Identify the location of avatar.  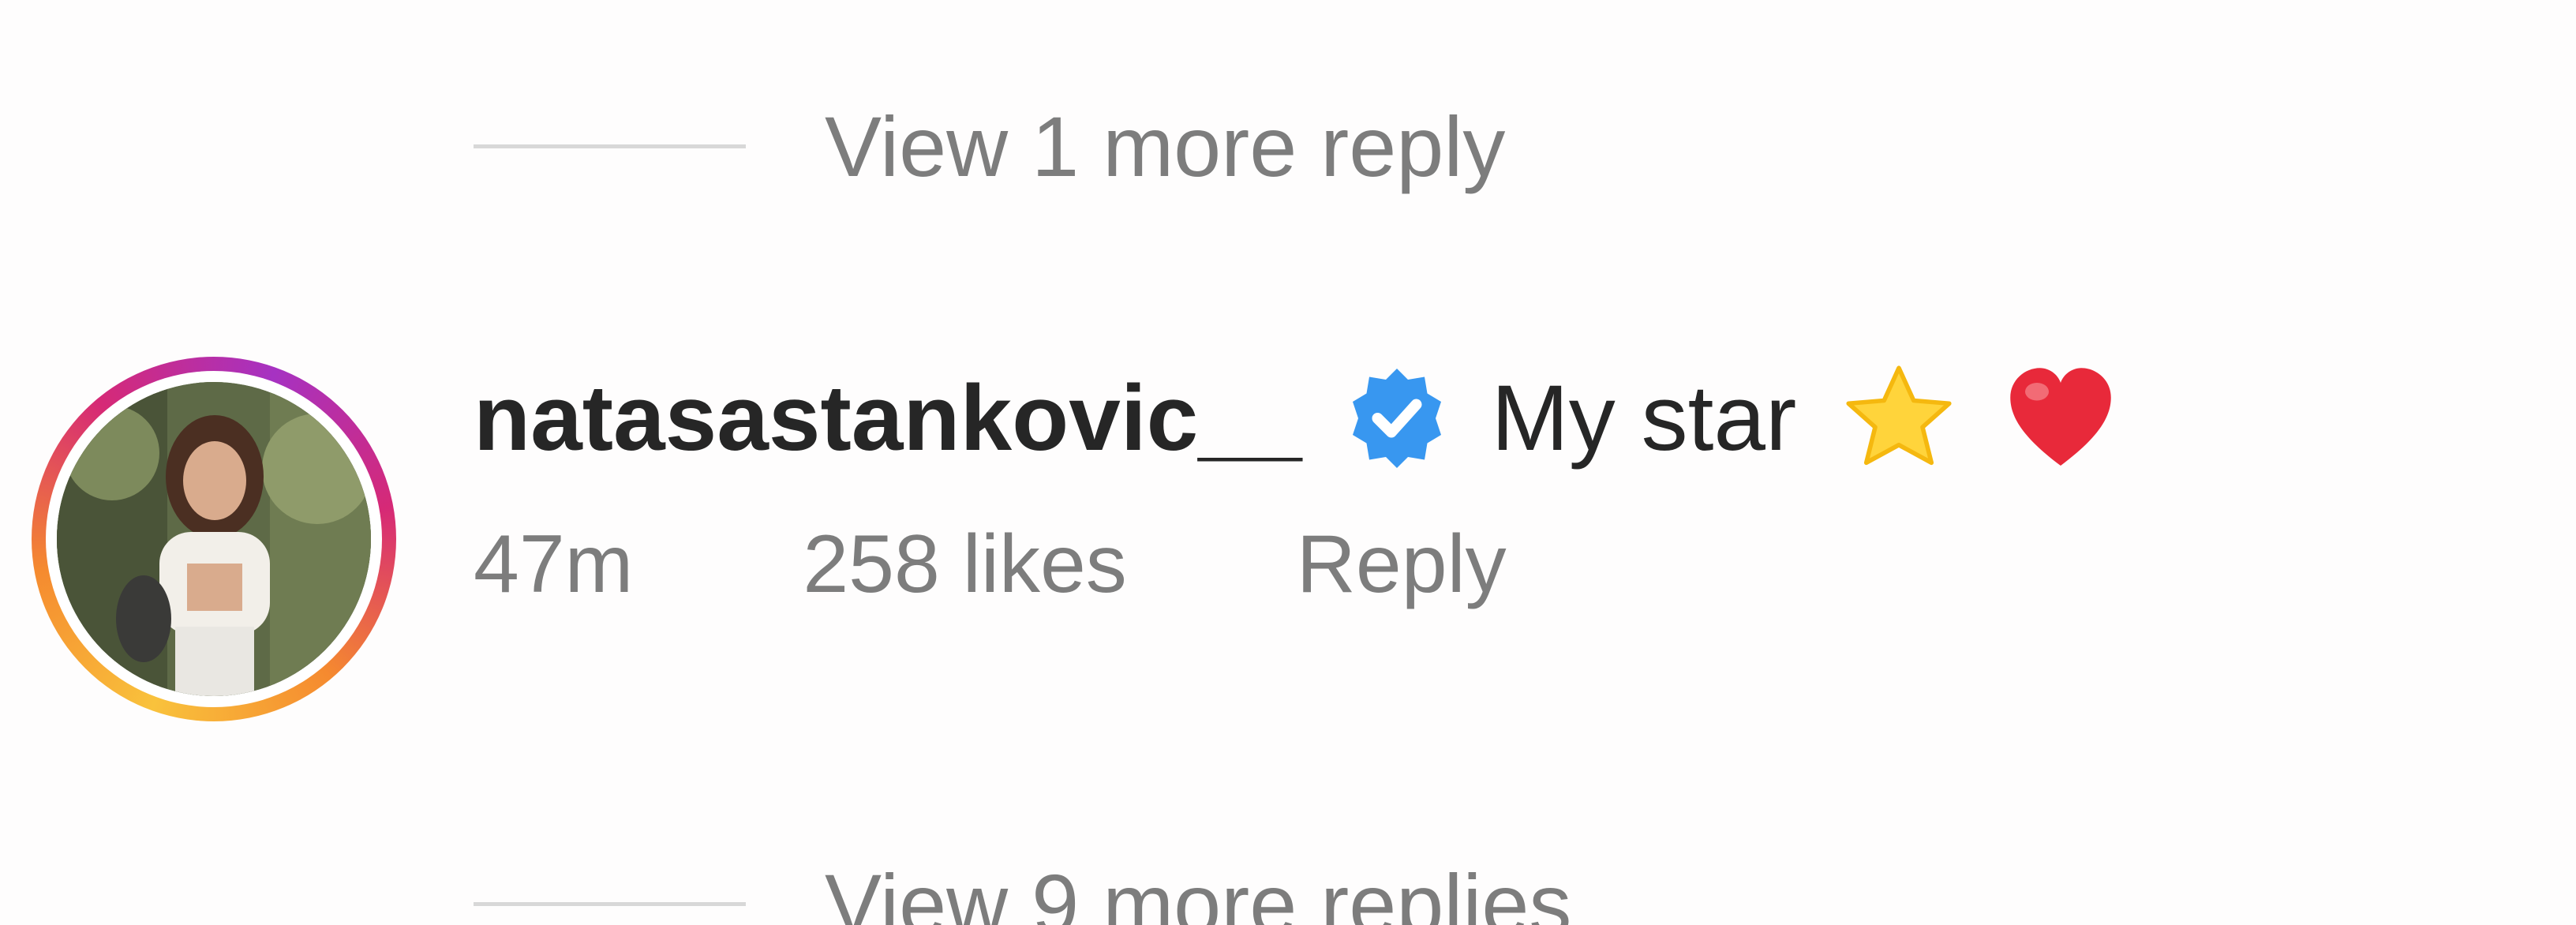
(214, 539).